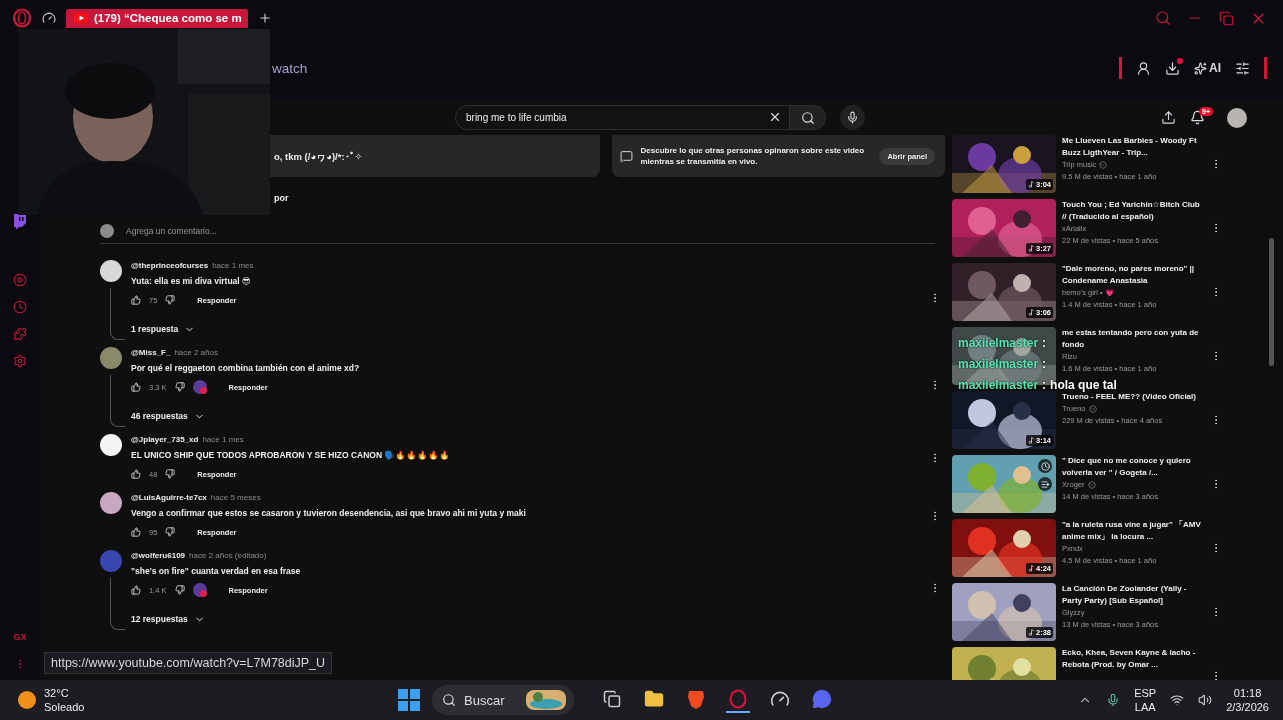 Image resolution: width=1283 pixels, height=720 pixels. I want to click on comment-author: @wolferu6109, so click(158, 556).